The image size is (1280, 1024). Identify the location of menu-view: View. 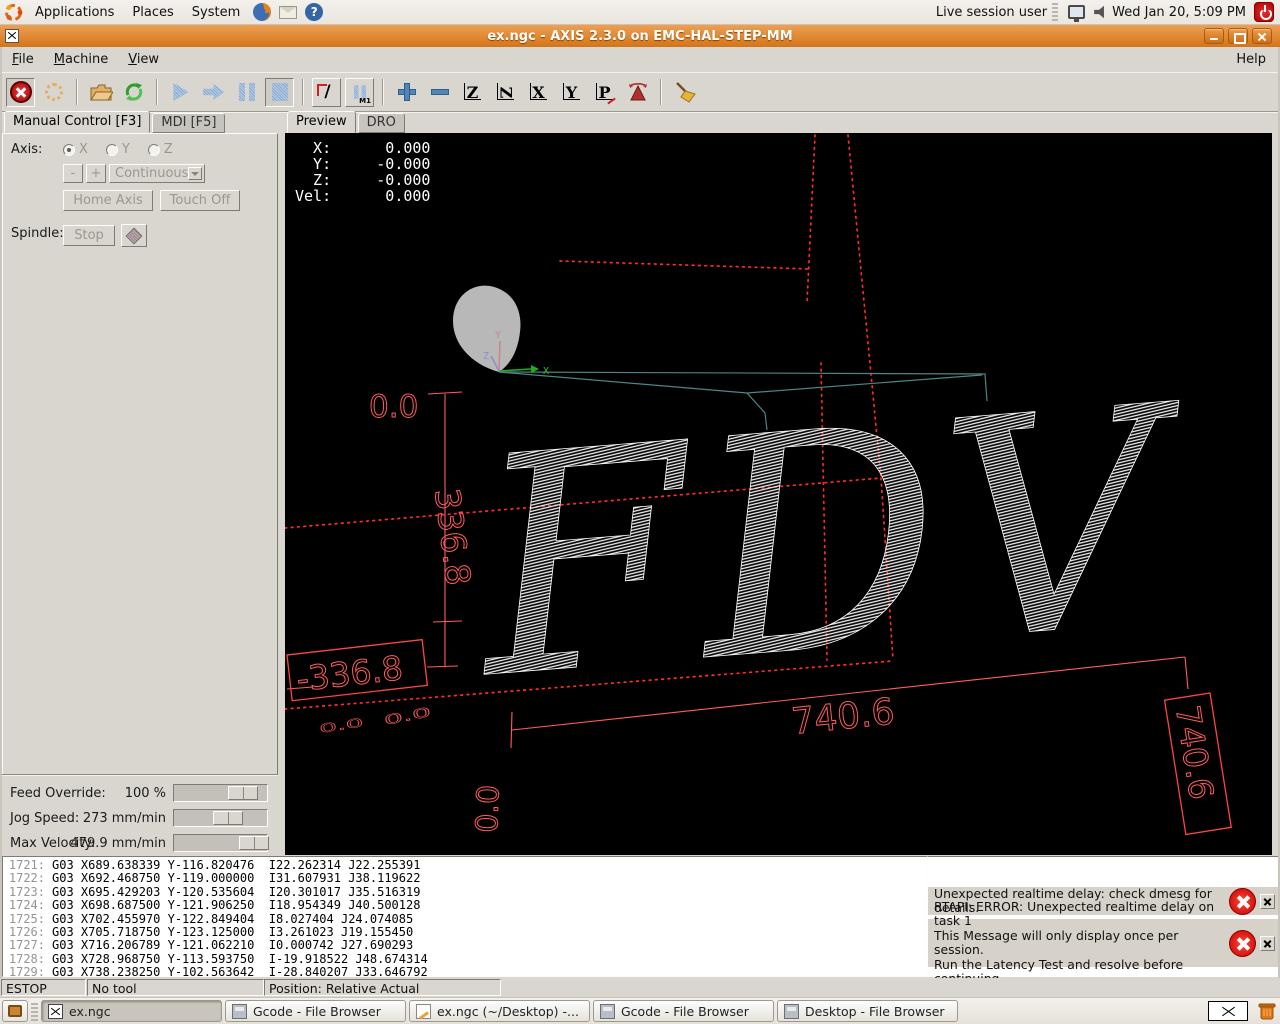
(143, 59).